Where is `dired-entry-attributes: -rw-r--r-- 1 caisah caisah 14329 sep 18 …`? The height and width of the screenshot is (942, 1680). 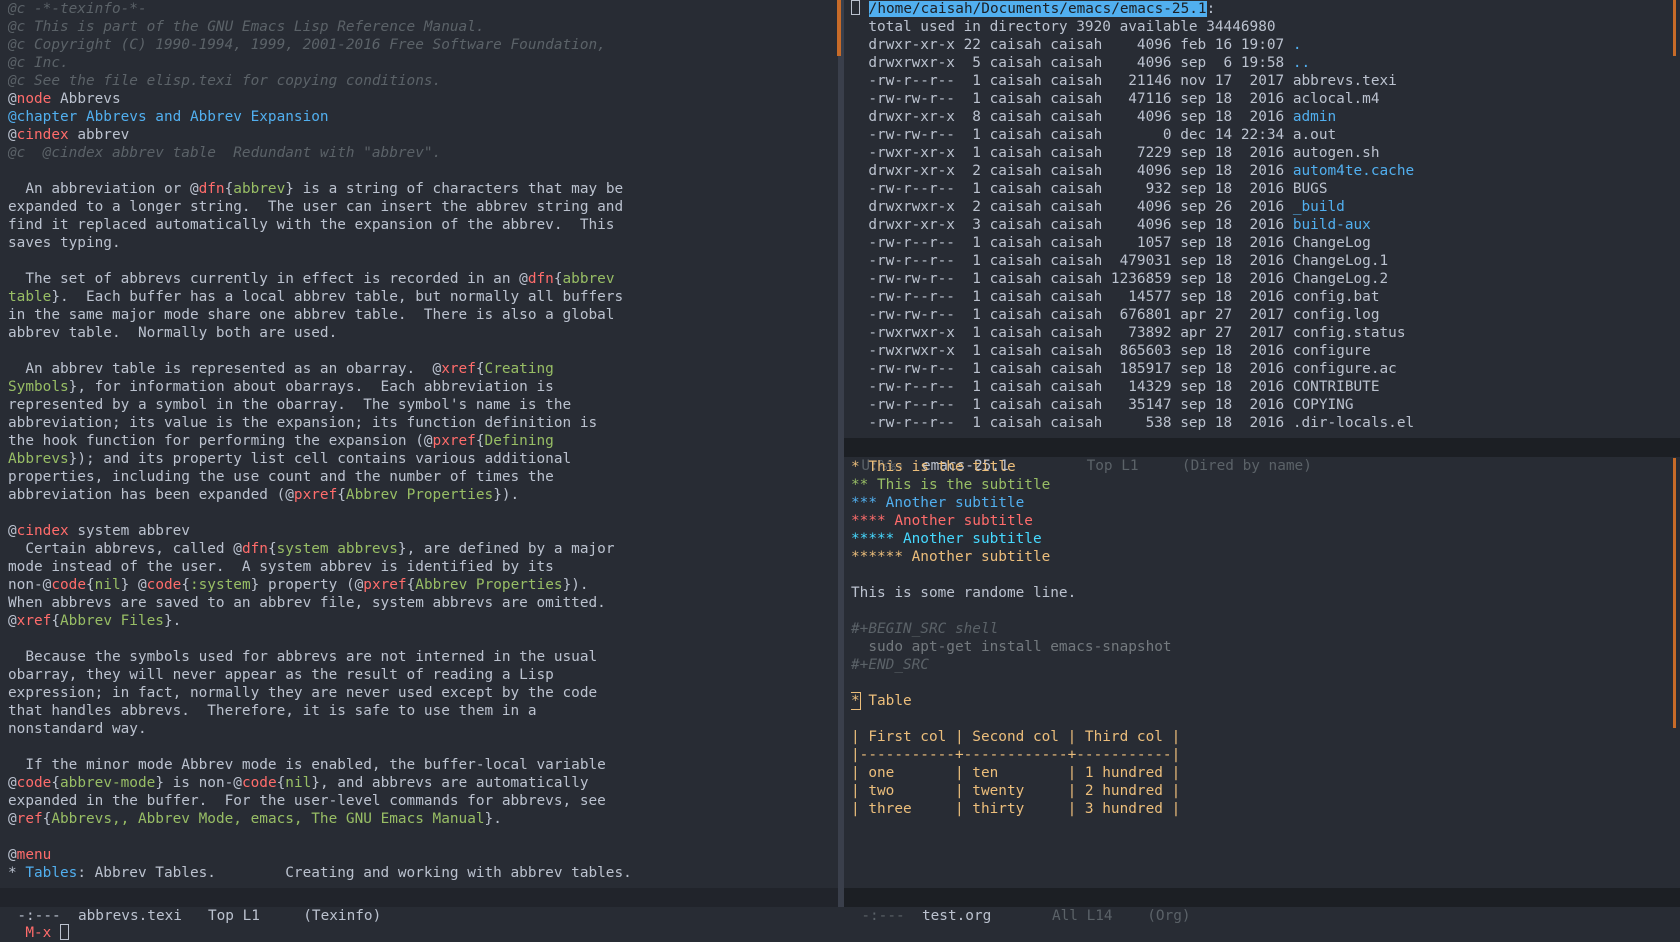 dired-entry-attributes: -rw-r--r-- 1 caisah caisah 14329 sep 18 … is located at coordinates (1072, 387).